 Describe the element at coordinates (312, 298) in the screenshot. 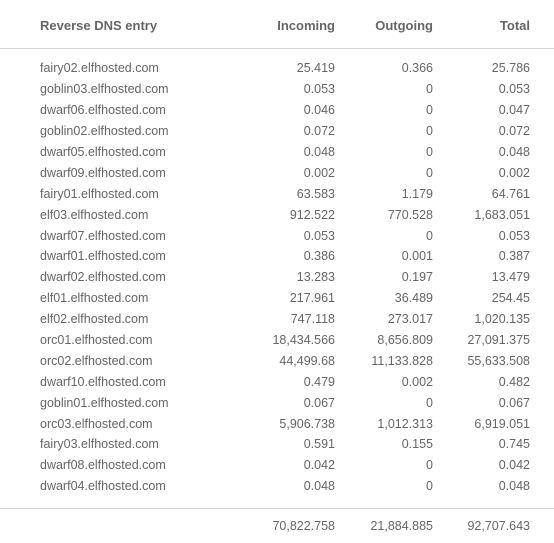

I see `row-incoming: 217.961` at that location.